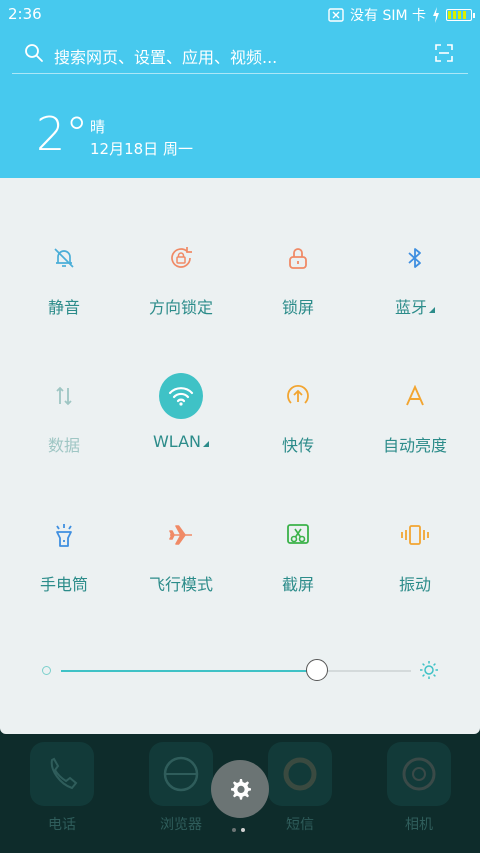 This screenshot has height=853, width=480. What do you see at coordinates (298, 434) in the screenshot?
I see `tile-quick-share: 快传` at bounding box center [298, 434].